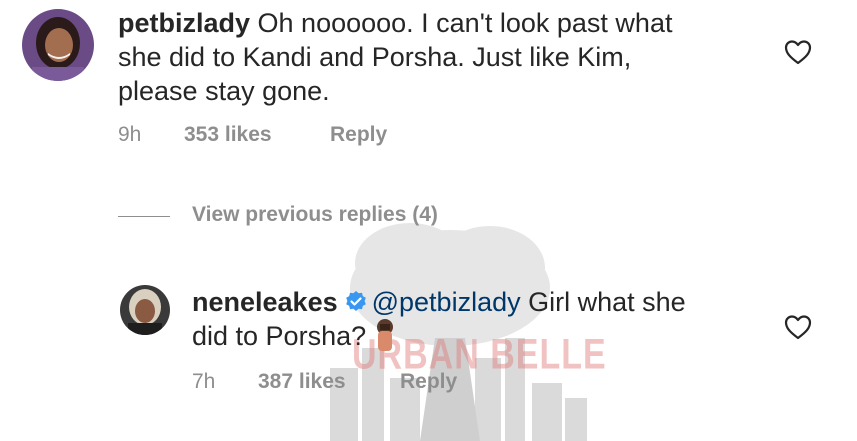  Describe the element at coordinates (203, 382) in the screenshot. I see `comment-timestamp: 7h` at that location.